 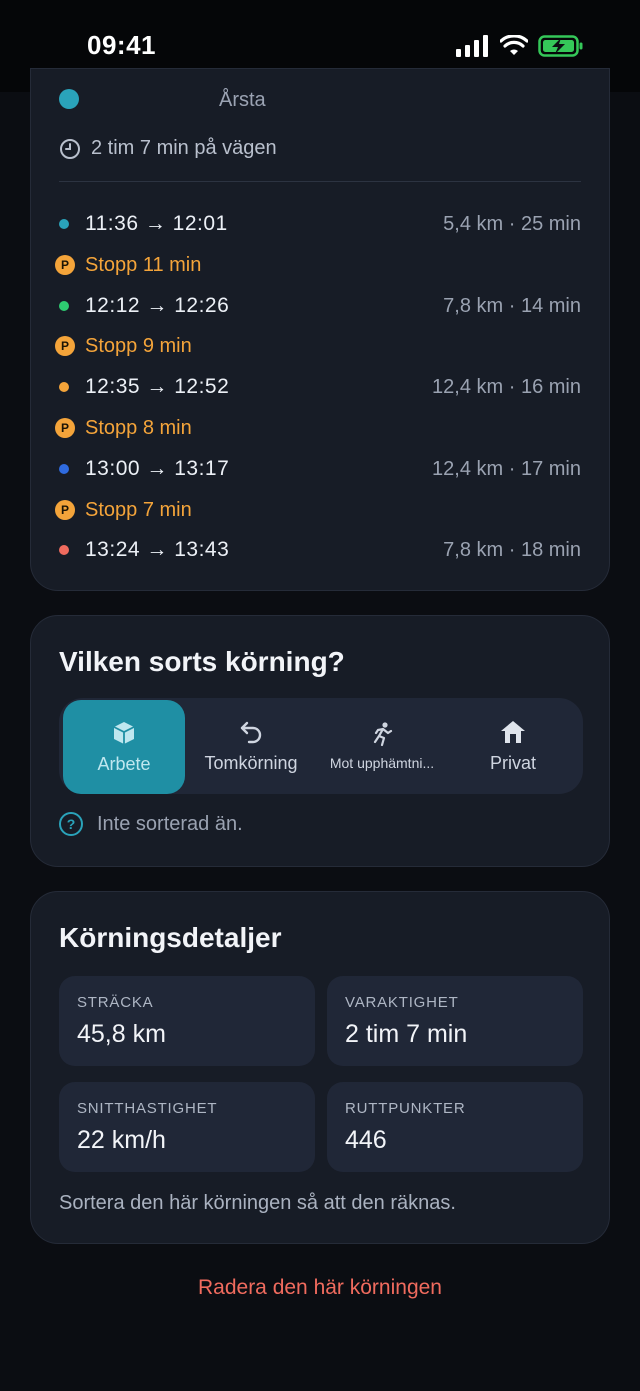 I want to click on divider, so click(x=320, y=181).